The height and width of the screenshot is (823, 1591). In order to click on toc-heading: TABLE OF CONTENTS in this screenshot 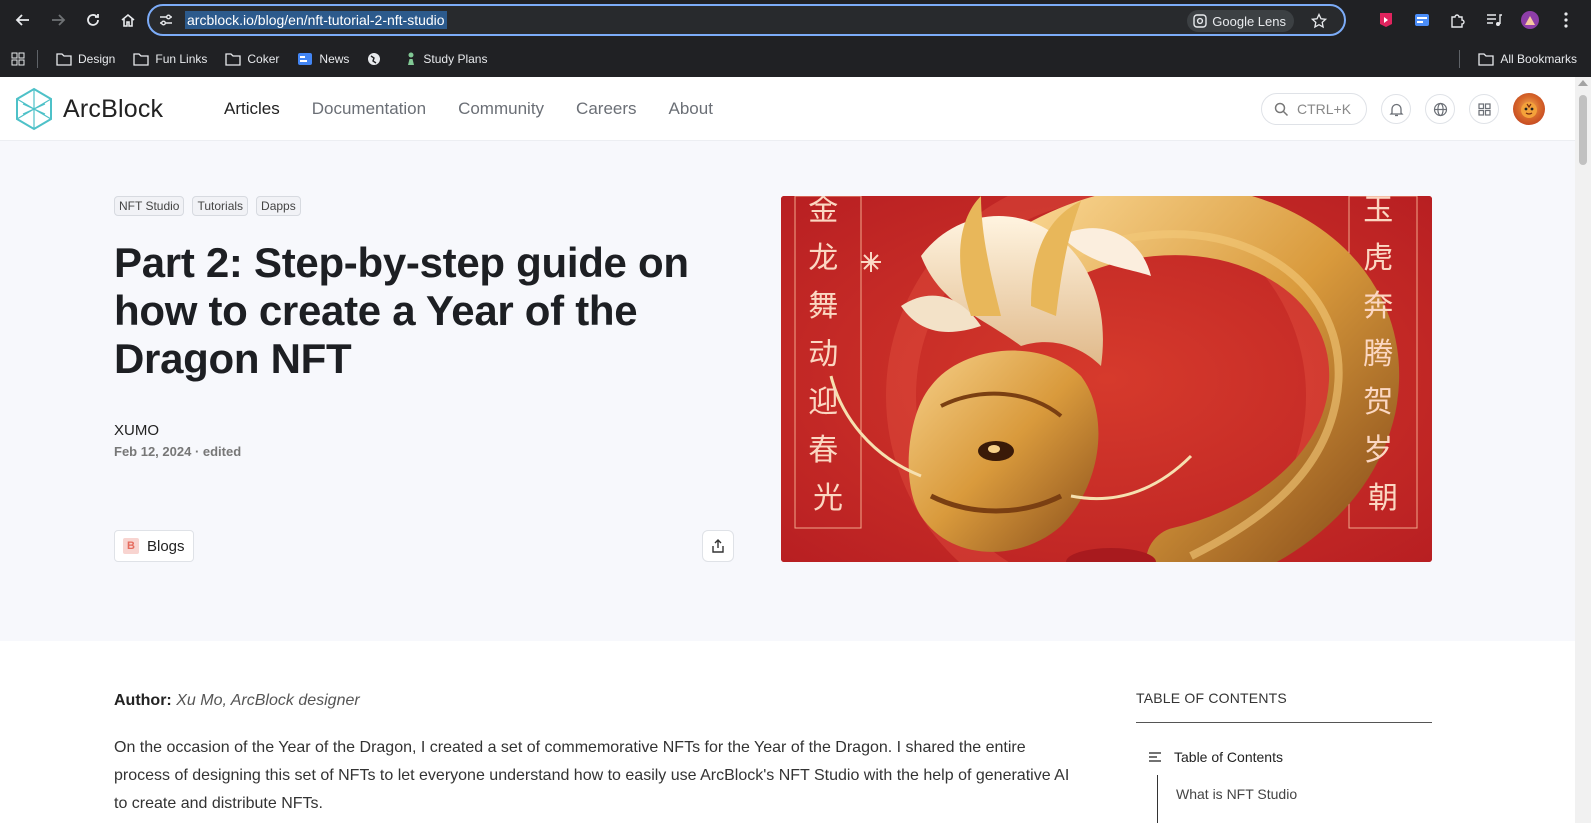, I will do `click(1211, 698)`.